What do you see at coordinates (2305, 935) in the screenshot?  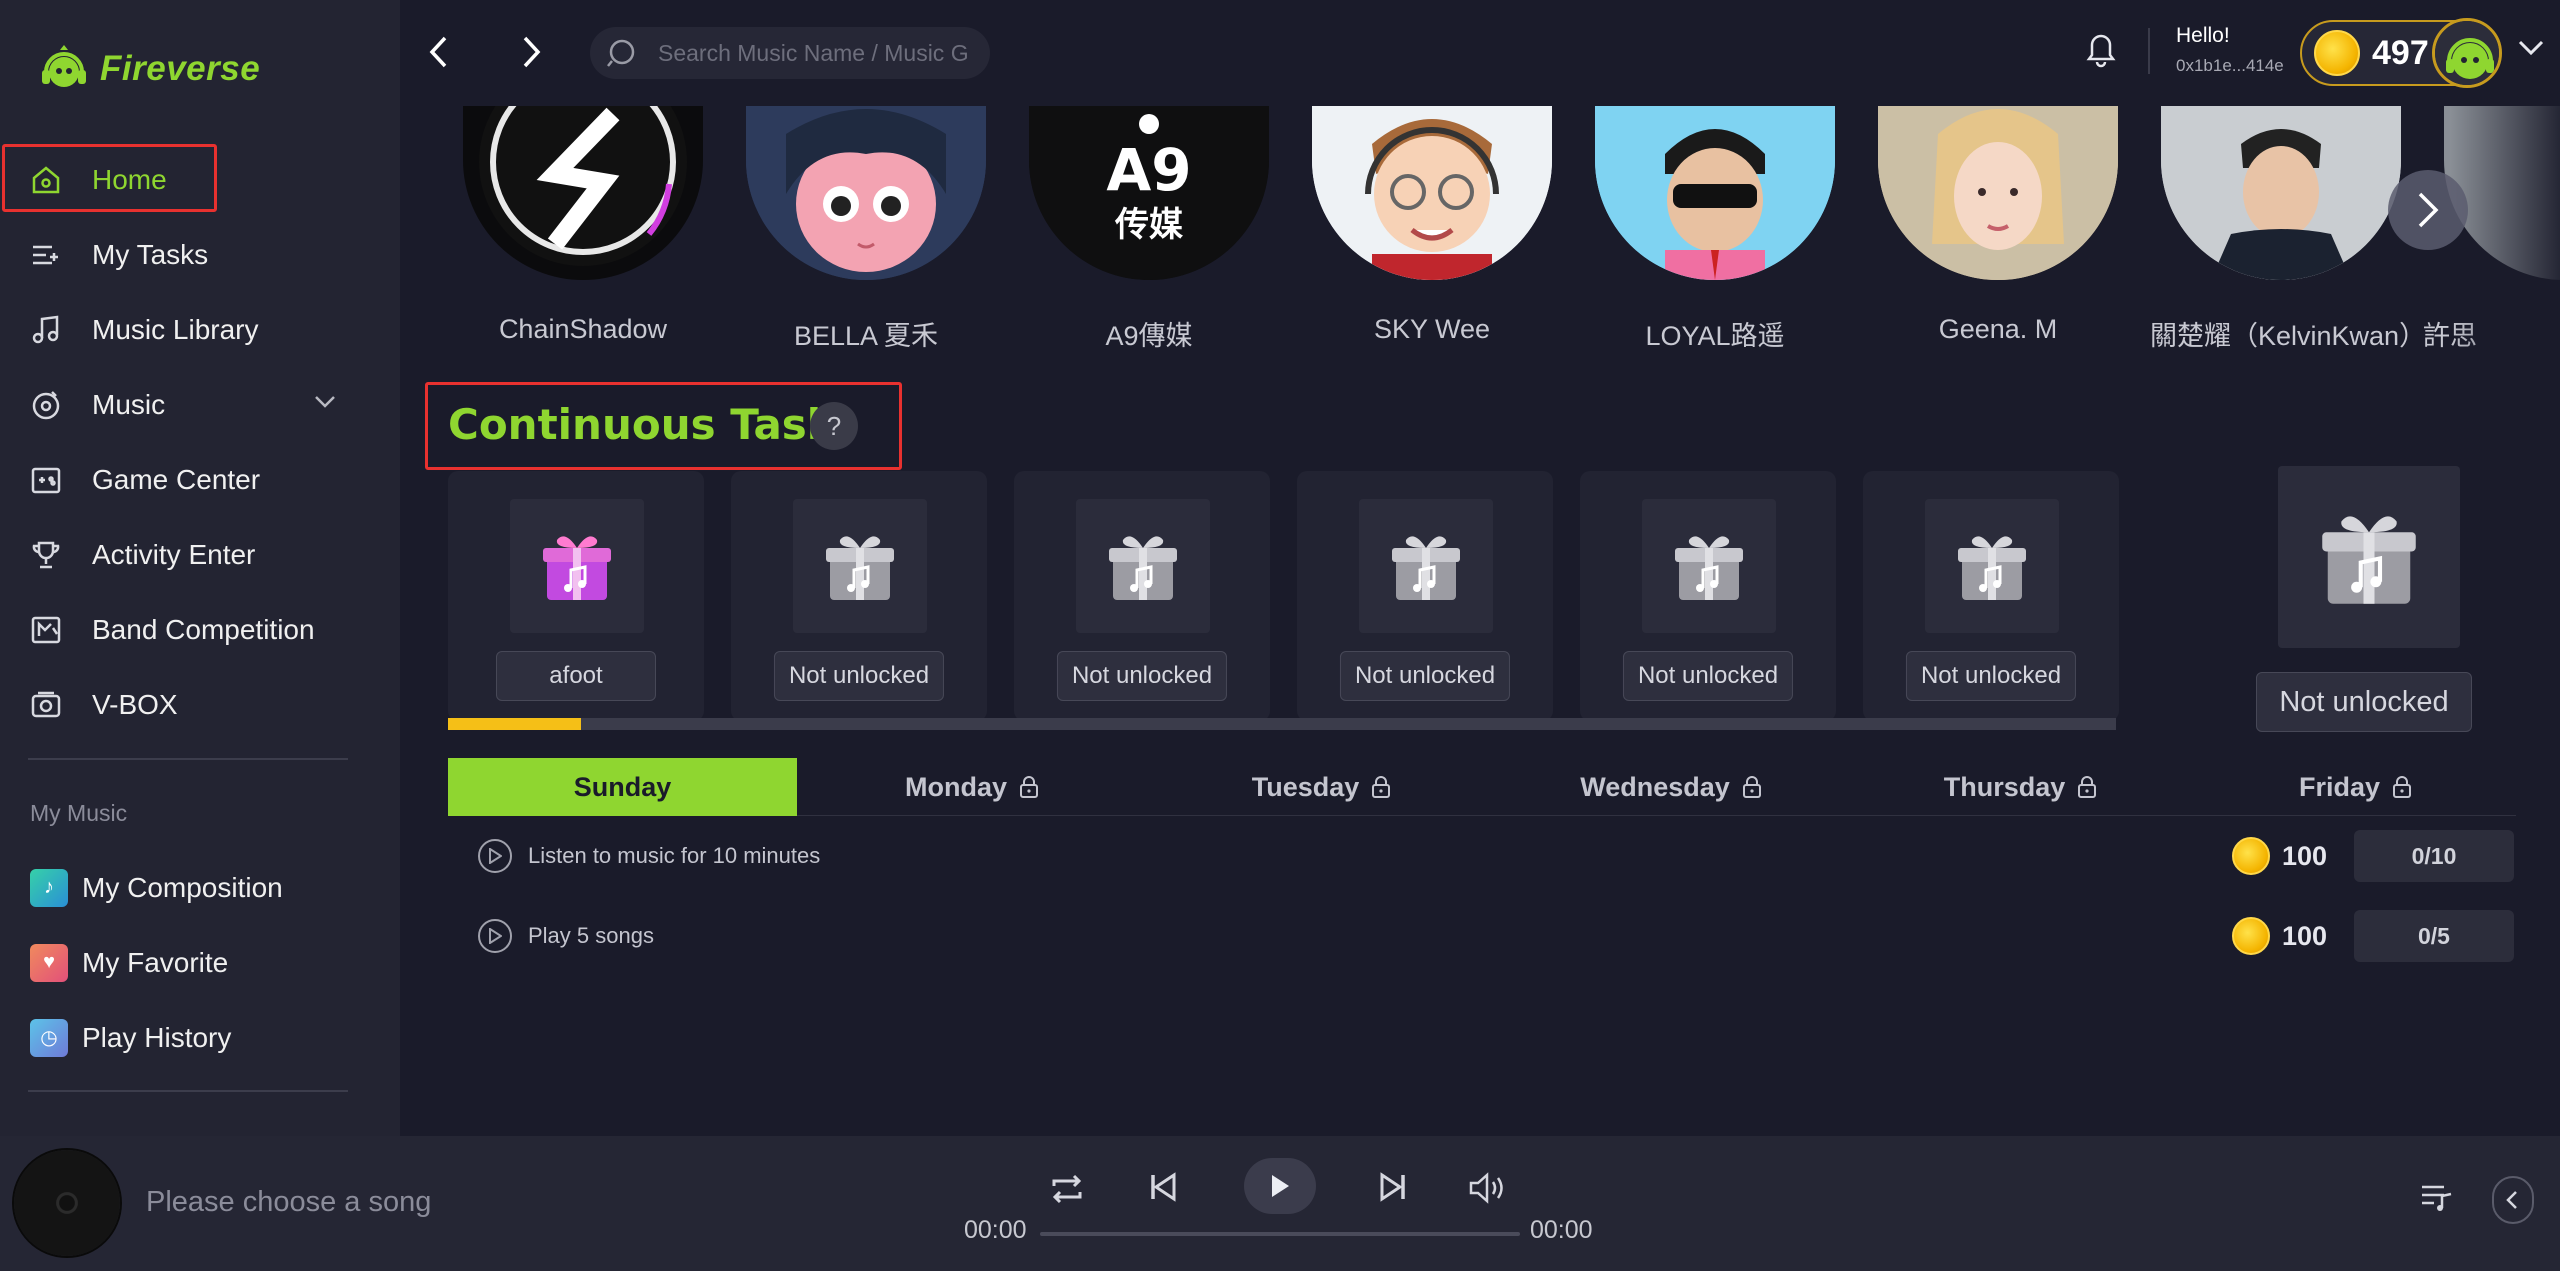 I see `task-reward: 100` at bounding box center [2305, 935].